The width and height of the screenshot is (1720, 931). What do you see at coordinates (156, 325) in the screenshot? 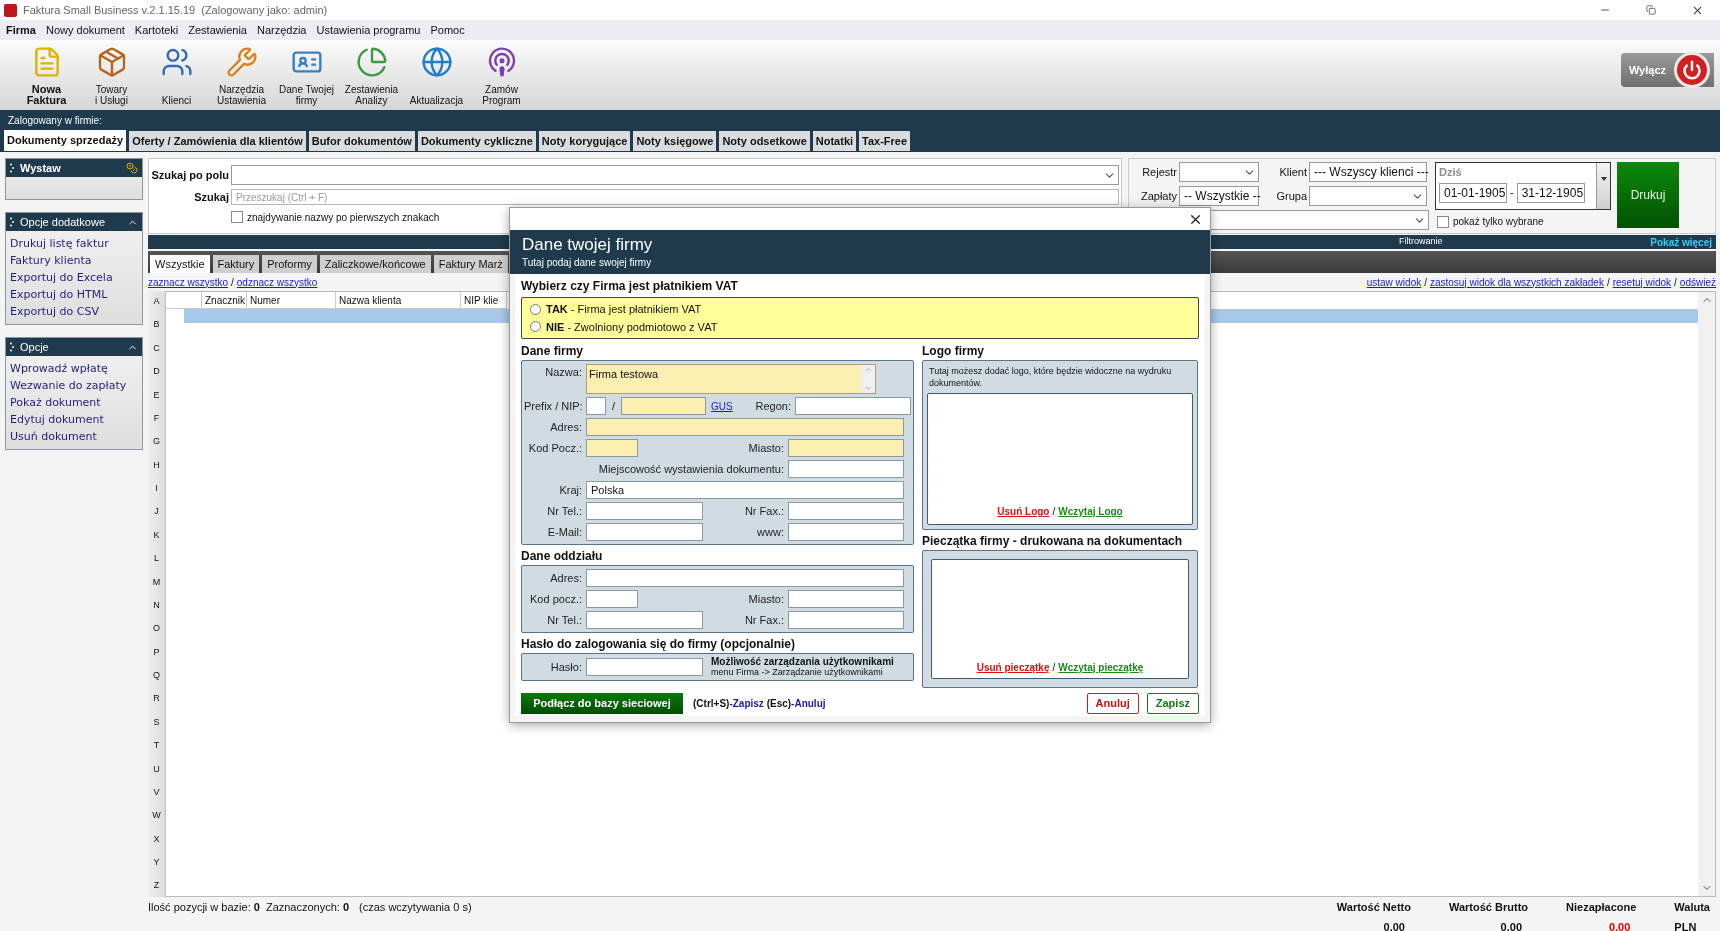
I see `alphabet-letter: B` at bounding box center [156, 325].